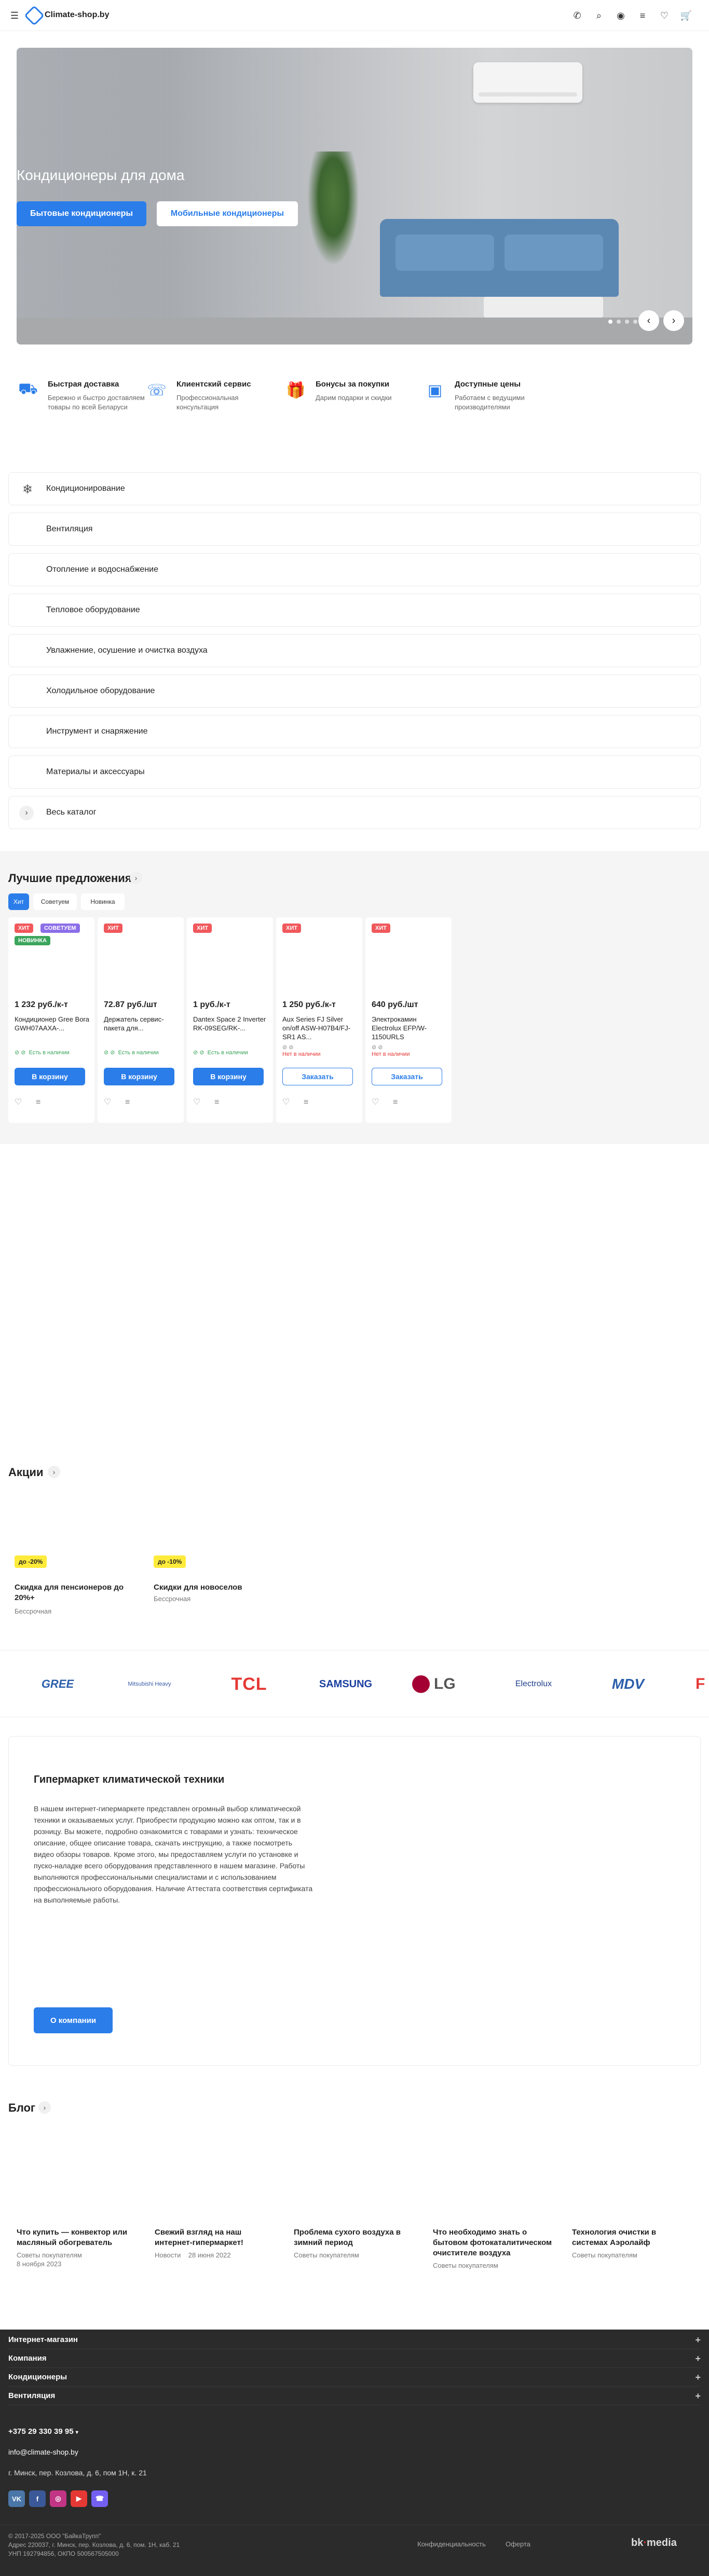 This screenshot has height=2576, width=709. What do you see at coordinates (354, 2377) in the screenshot?
I see `footer-nav-ac: Кондиционеры +` at bounding box center [354, 2377].